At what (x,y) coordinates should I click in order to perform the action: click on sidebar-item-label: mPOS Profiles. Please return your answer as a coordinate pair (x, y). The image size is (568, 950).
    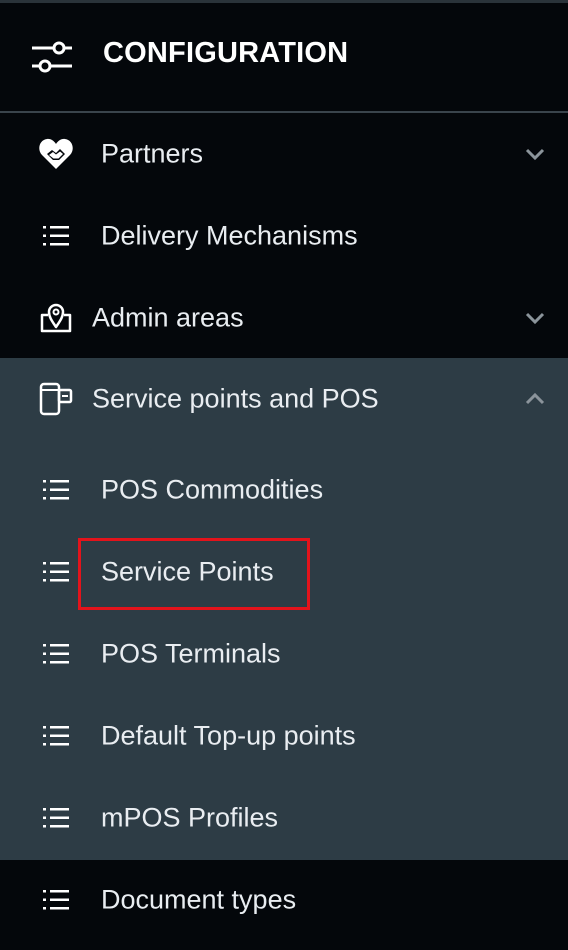
    Looking at the image, I should click on (190, 817).